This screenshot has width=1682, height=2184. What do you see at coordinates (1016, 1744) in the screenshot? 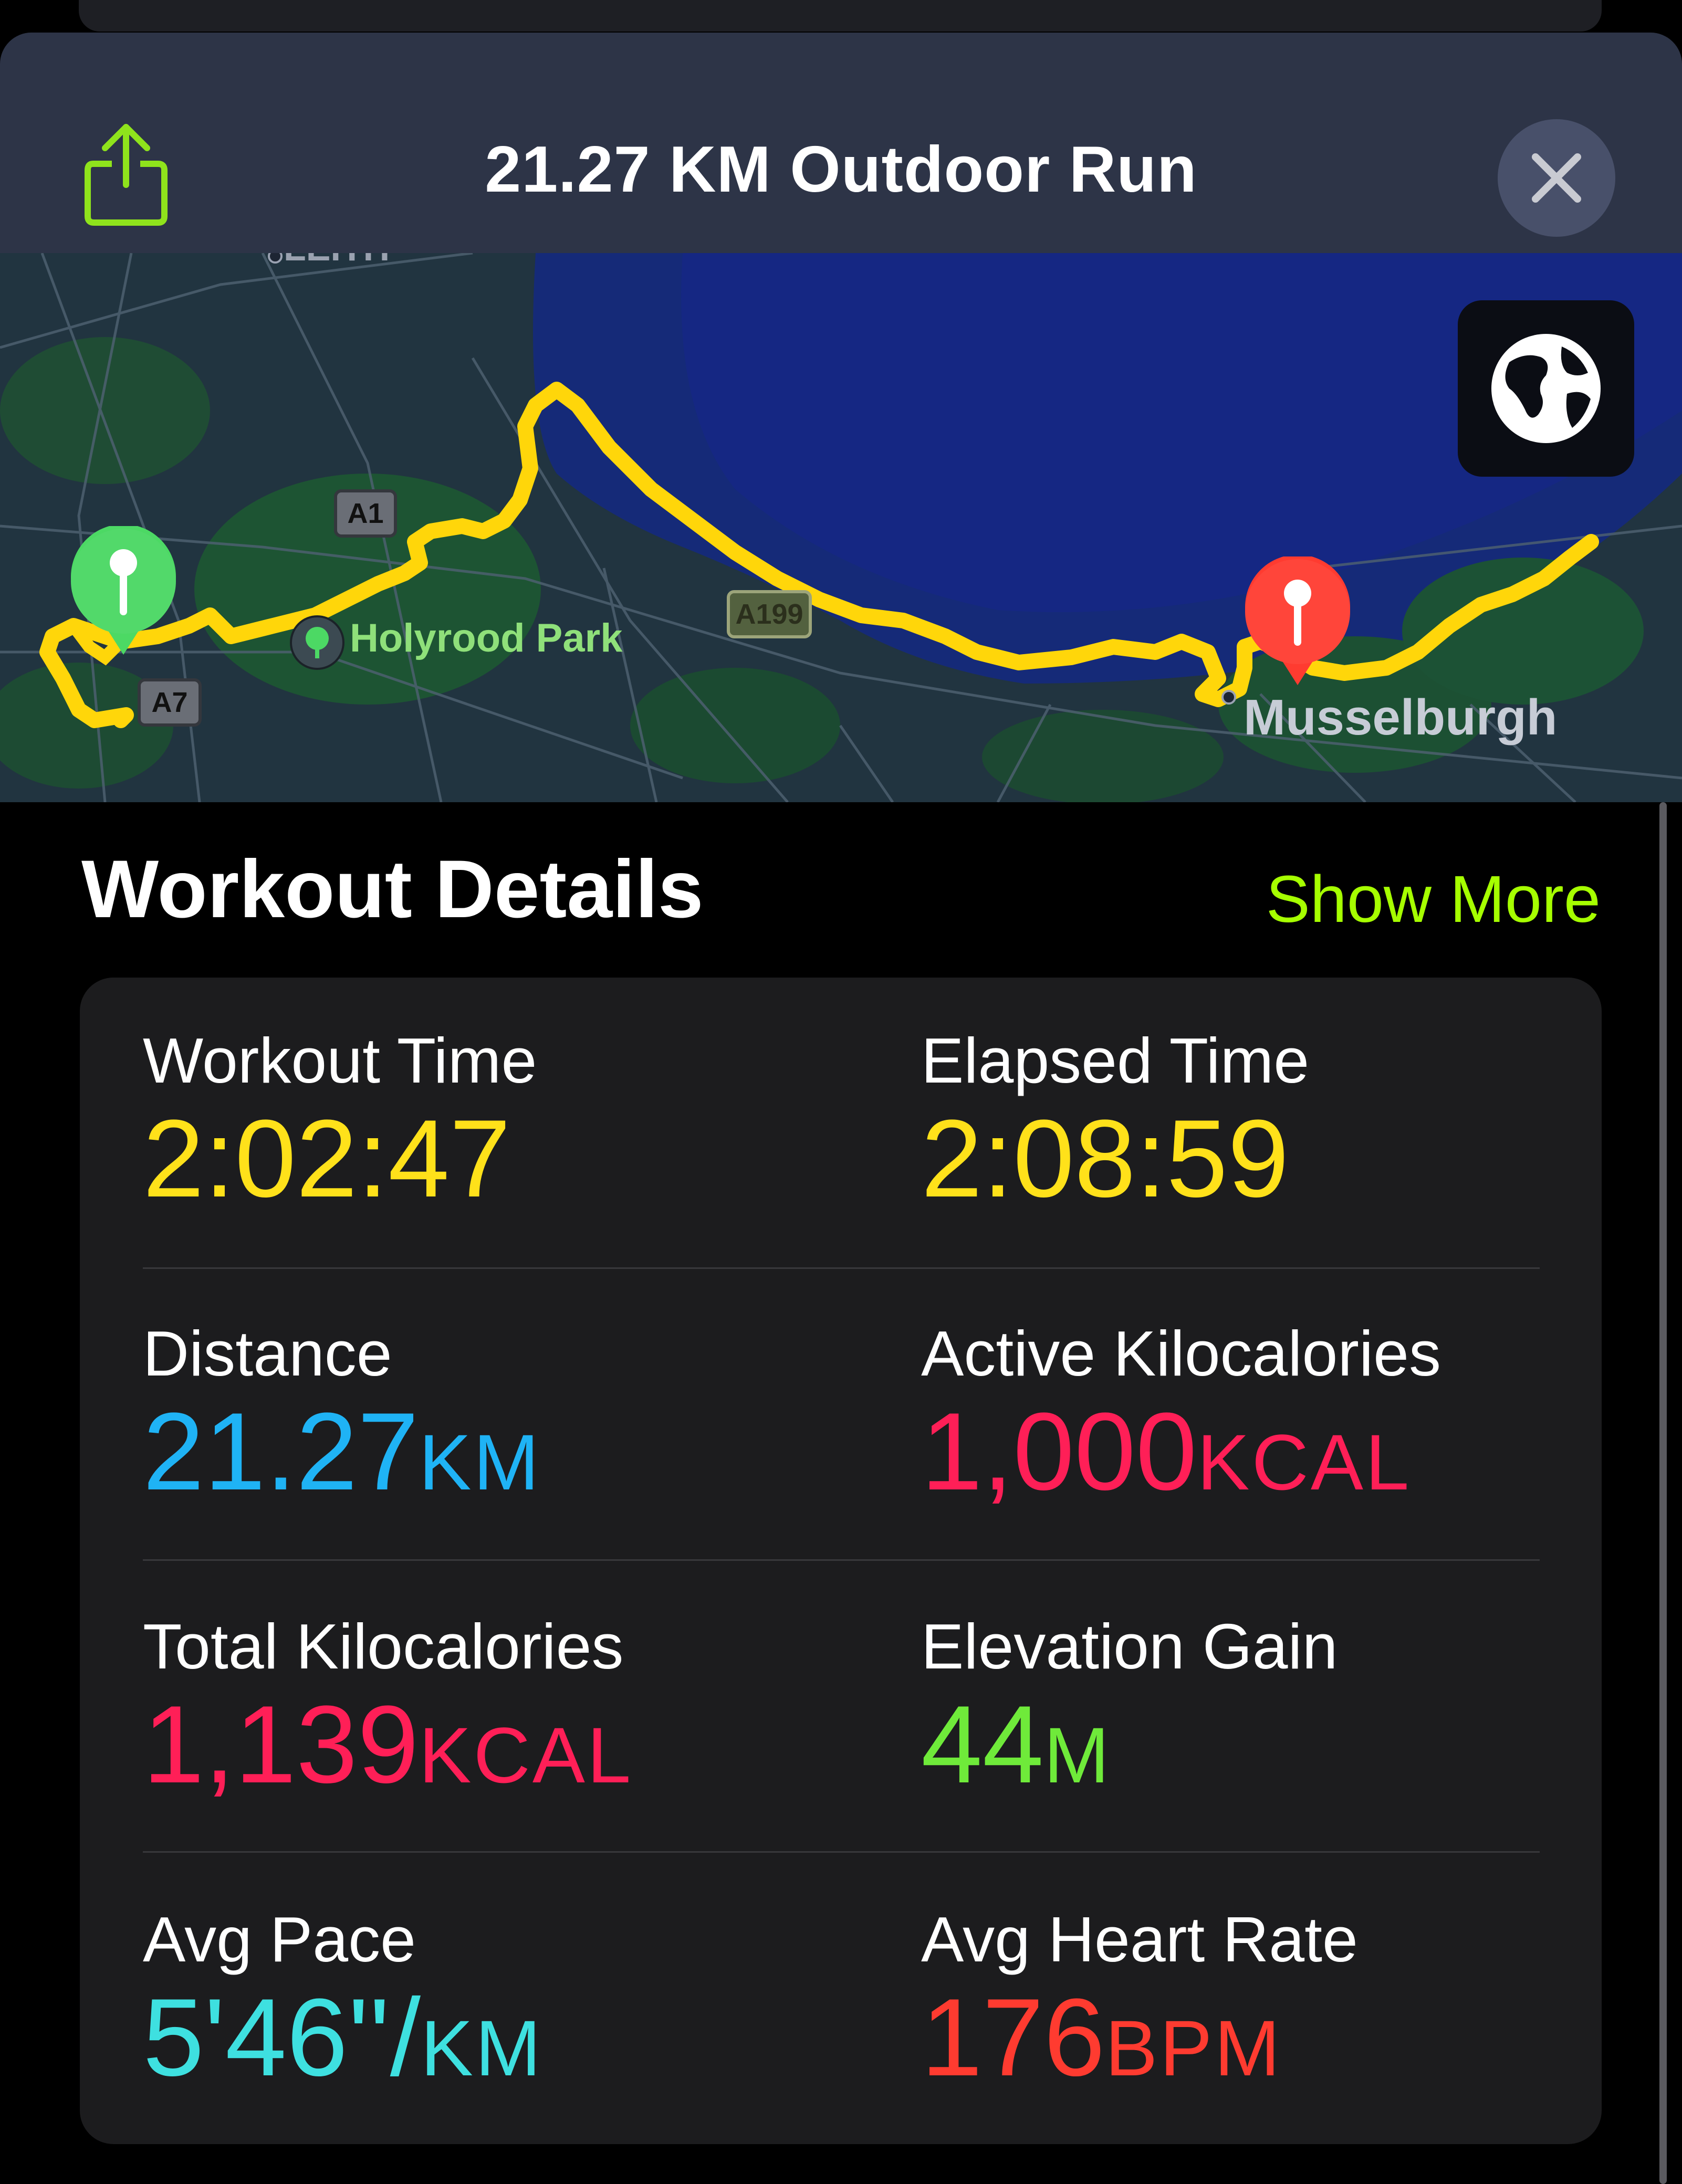
I see `metric-value: 44M` at bounding box center [1016, 1744].